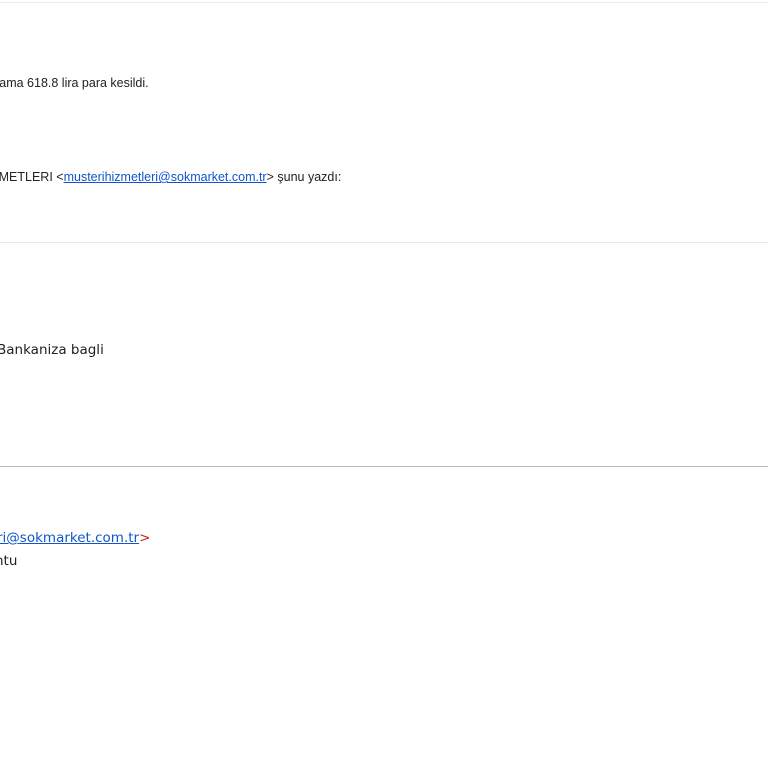  What do you see at coordinates (9, 561) in the screenshot?
I see `quoted-subject-text: ntu` at bounding box center [9, 561].